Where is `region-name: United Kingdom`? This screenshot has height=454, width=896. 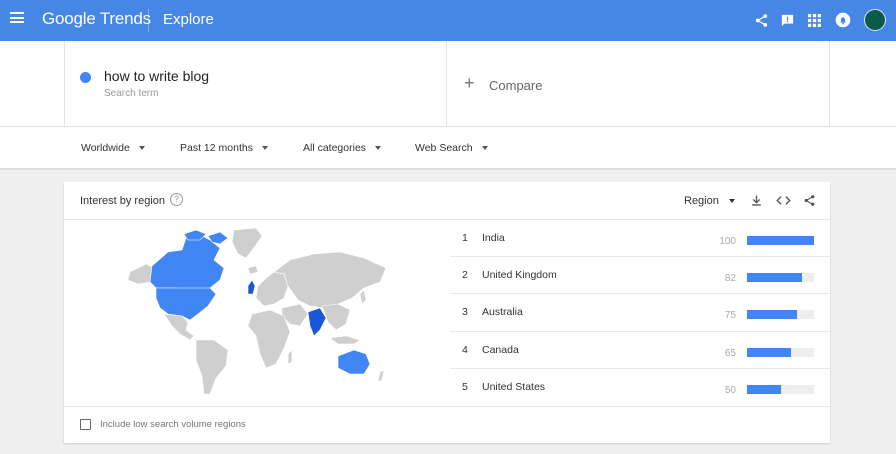
region-name: United Kingdom is located at coordinates (519, 275).